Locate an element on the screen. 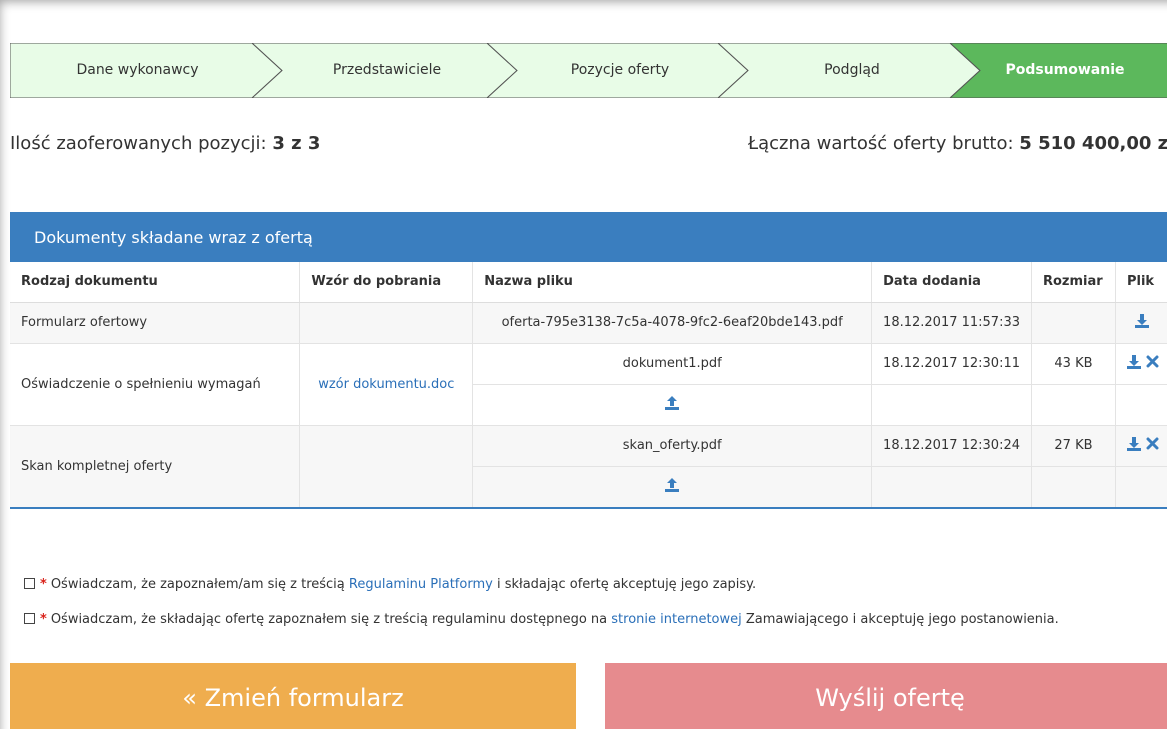 The width and height of the screenshot is (1167, 729). positions-label: Ilość zaoferowanych pozycji: is located at coordinates (138, 143).